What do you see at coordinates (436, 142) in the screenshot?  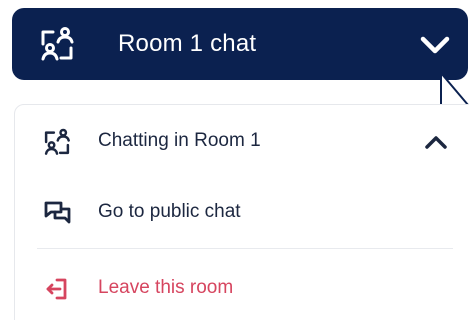 I see `chevron-up-icon` at bounding box center [436, 142].